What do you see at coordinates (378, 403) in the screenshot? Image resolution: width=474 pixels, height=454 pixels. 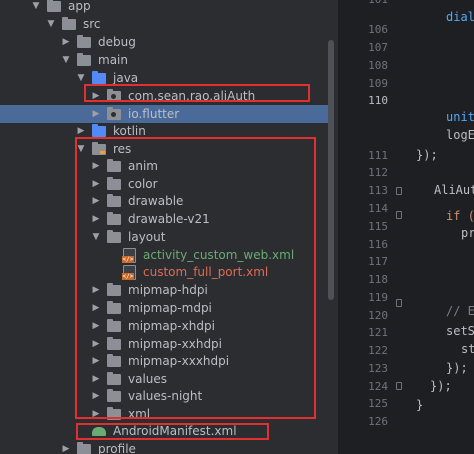 I see `line-number: 125` at bounding box center [378, 403].